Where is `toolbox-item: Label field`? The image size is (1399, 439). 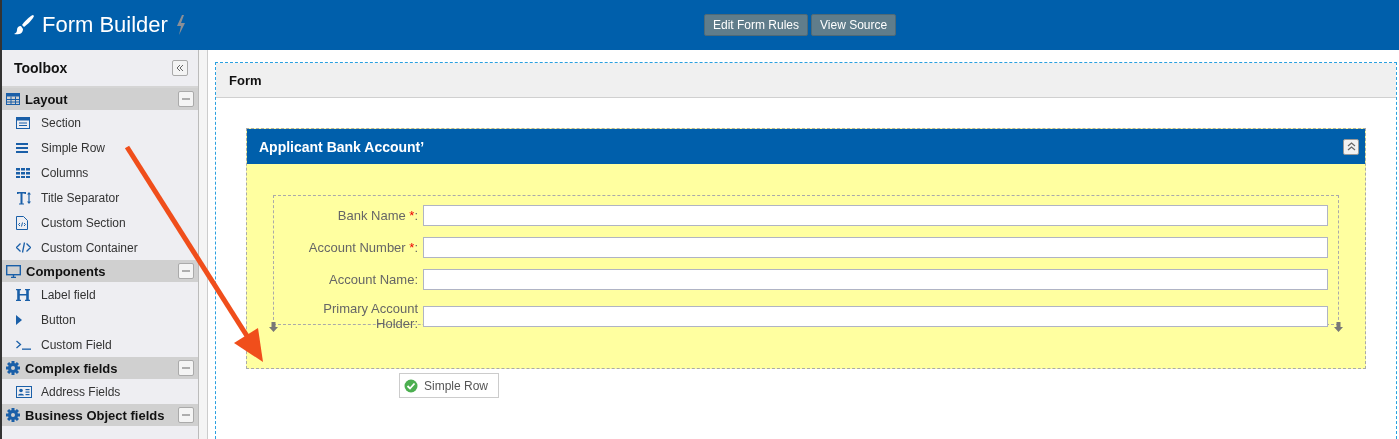
toolbox-item: Label field is located at coordinates (100, 294).